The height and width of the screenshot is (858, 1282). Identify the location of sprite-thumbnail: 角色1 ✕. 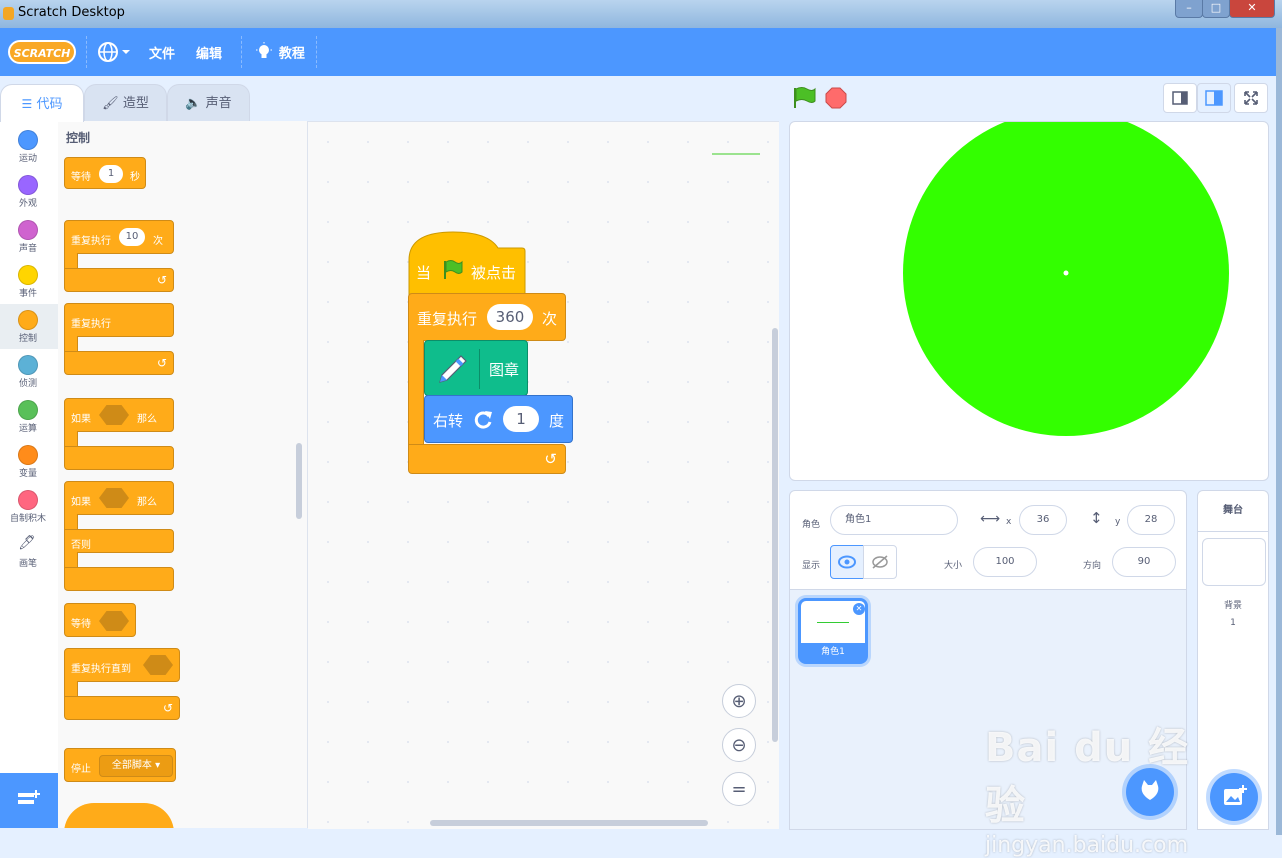
(833, 631).